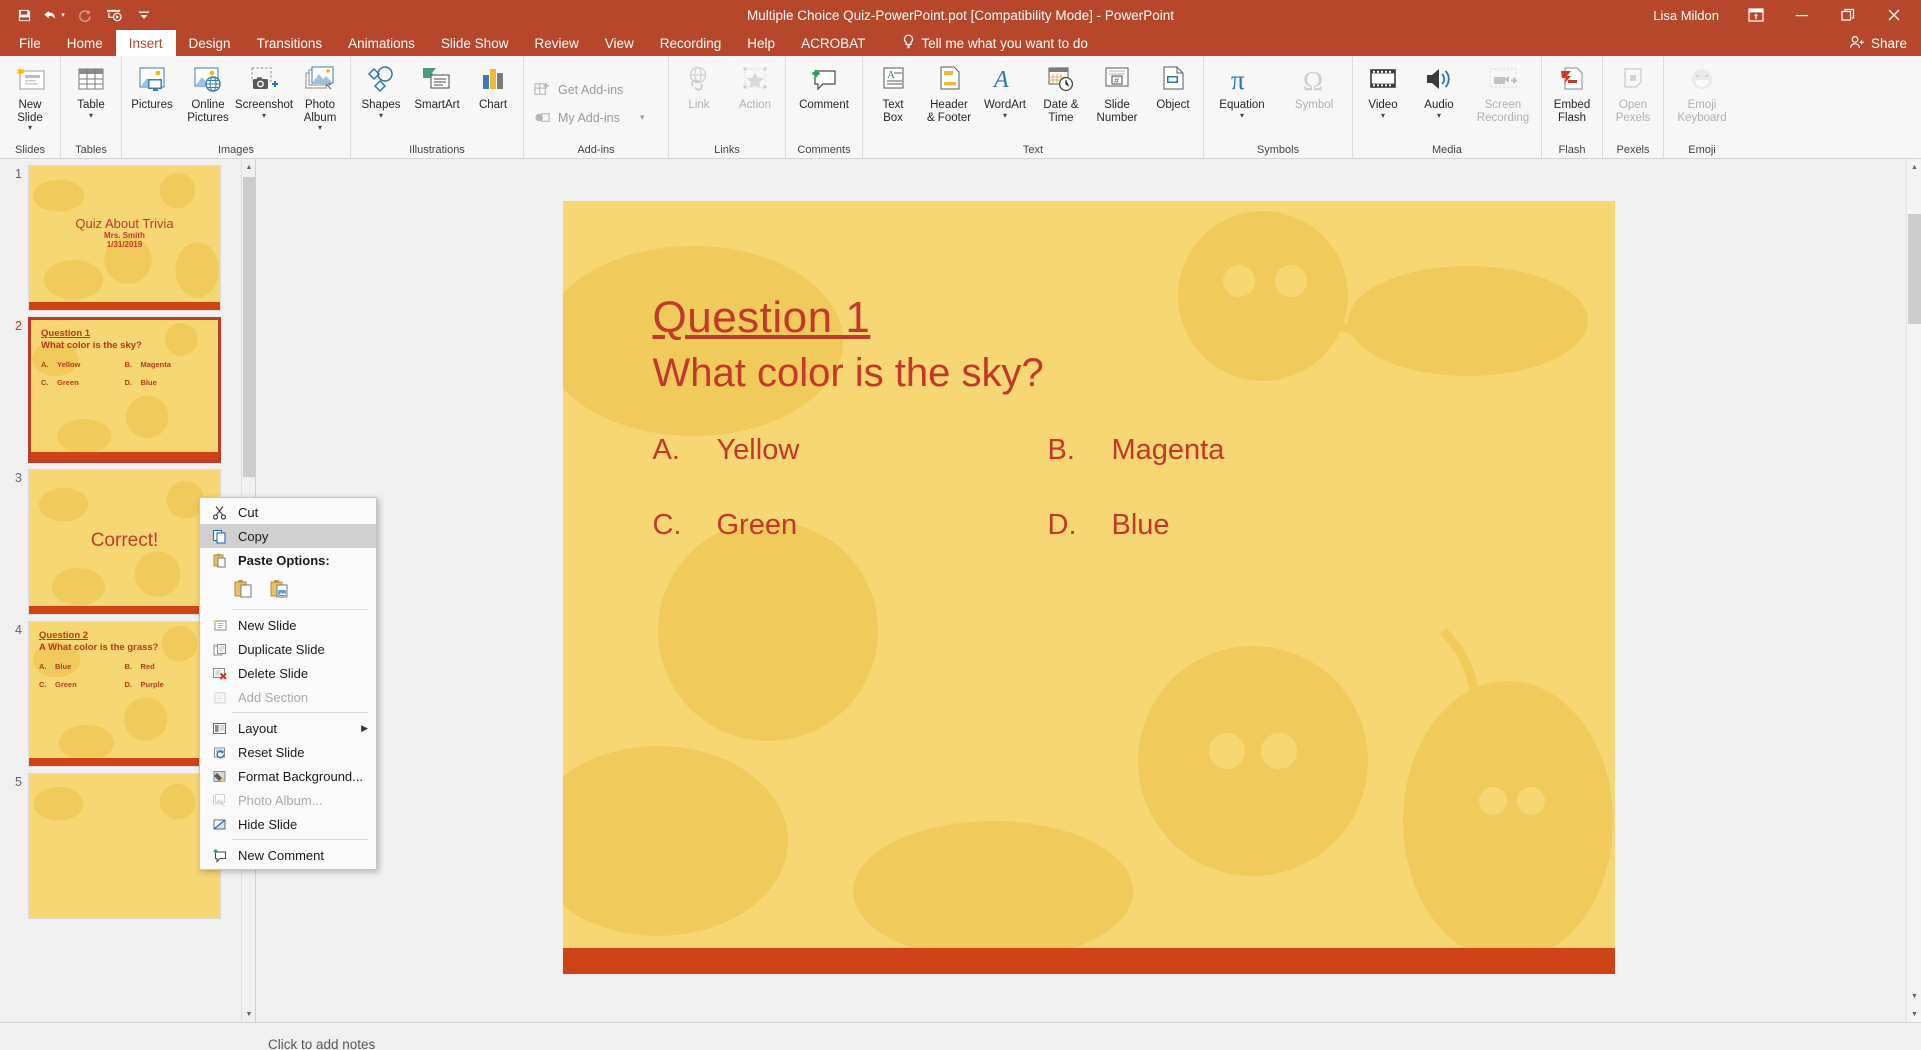 The height and width of the screenshot is (1050, 1921). What do you see at coordinates (30, 96) in the screenshot?
I see `new-slide-button: New Slide ▾` at bounding box center [30, 96].